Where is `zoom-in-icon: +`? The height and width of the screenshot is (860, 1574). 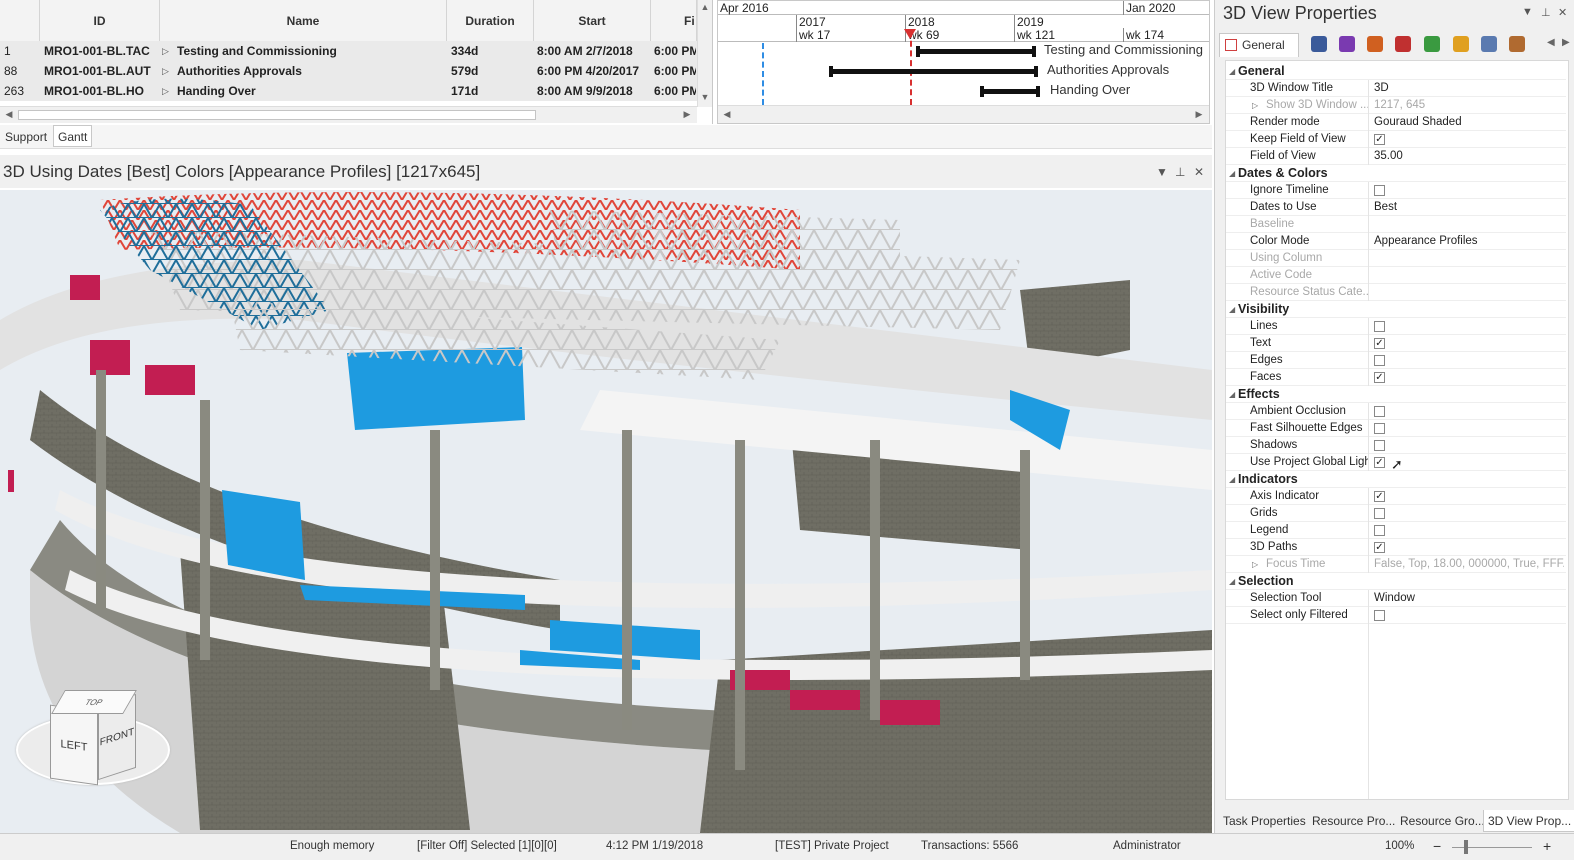 zoom-in-icon: + is located at coordinates (1547, 846).